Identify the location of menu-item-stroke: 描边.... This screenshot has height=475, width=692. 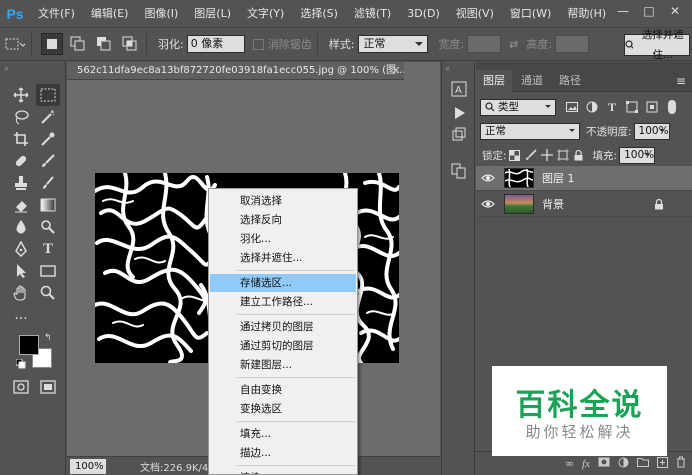
(283, 453).